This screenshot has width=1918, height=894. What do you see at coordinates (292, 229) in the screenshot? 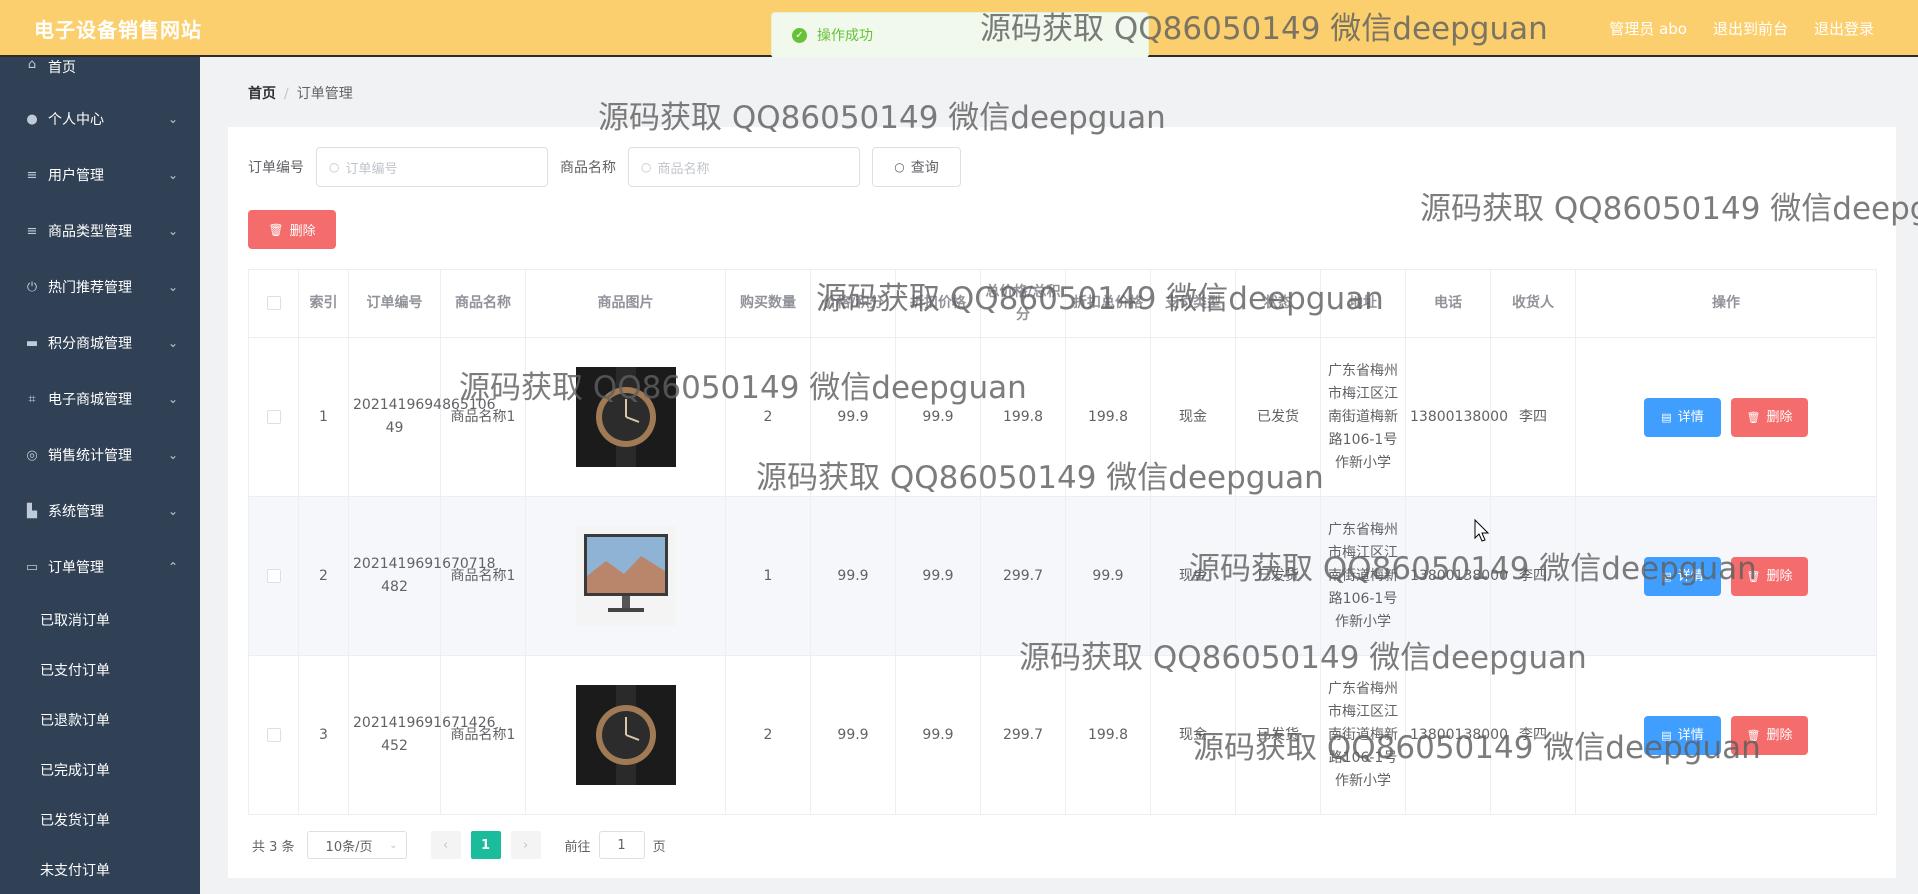
I see `batch-delete-button: 🗑 删除` at bounding box center [292, 229].